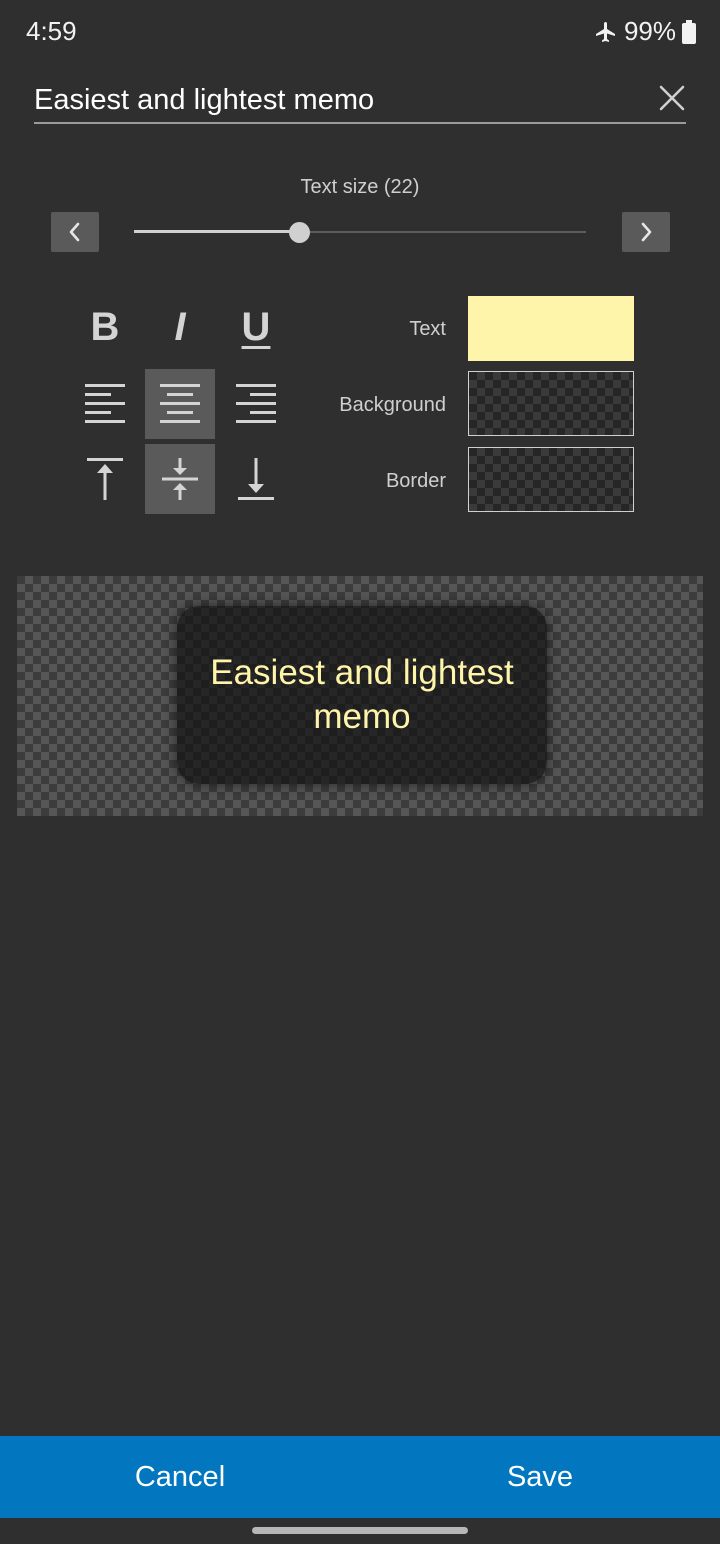  I want to click on gesture-navigation-bar, so click(360, 1530).